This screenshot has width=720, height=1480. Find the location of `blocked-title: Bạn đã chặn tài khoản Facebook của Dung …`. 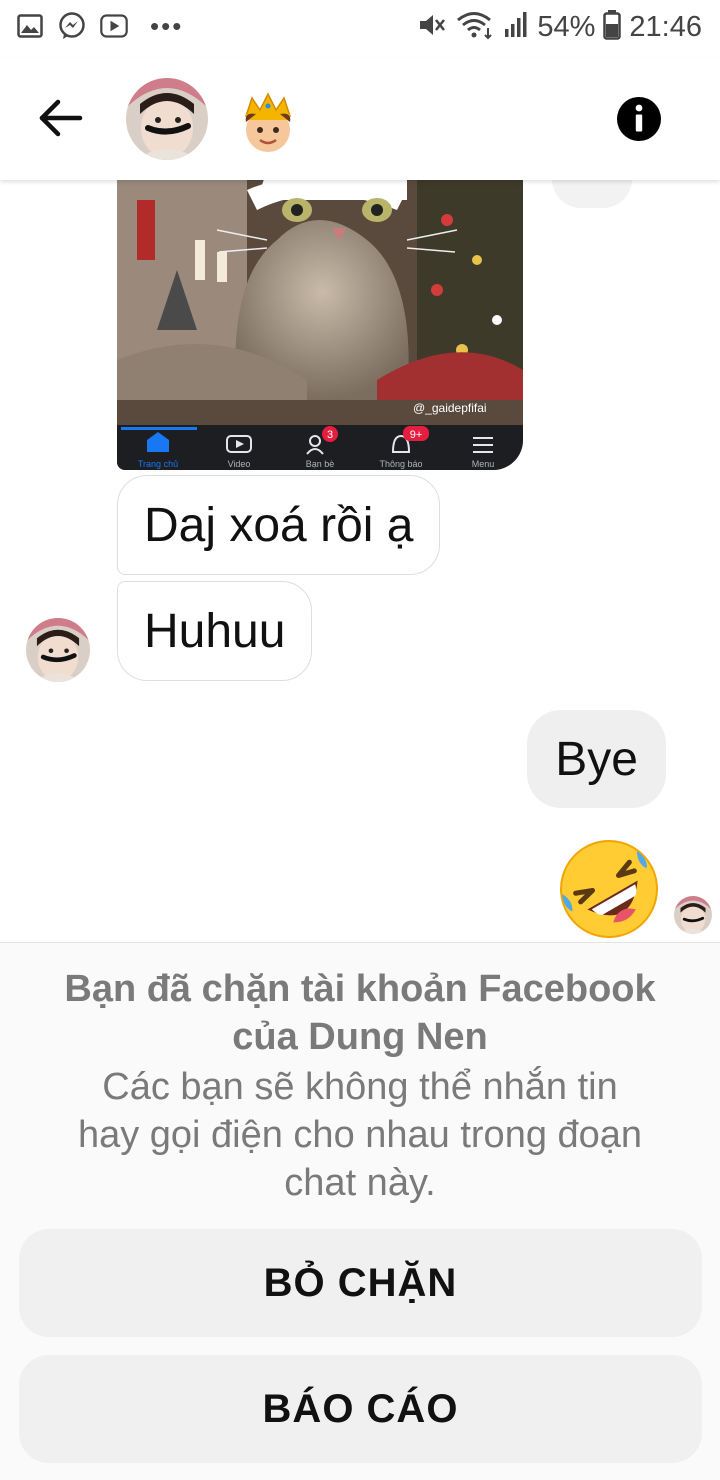

blocked-title: Bạn đã chặn tài khoản Facebook của Dung … is located at coordinates (360, 1013).